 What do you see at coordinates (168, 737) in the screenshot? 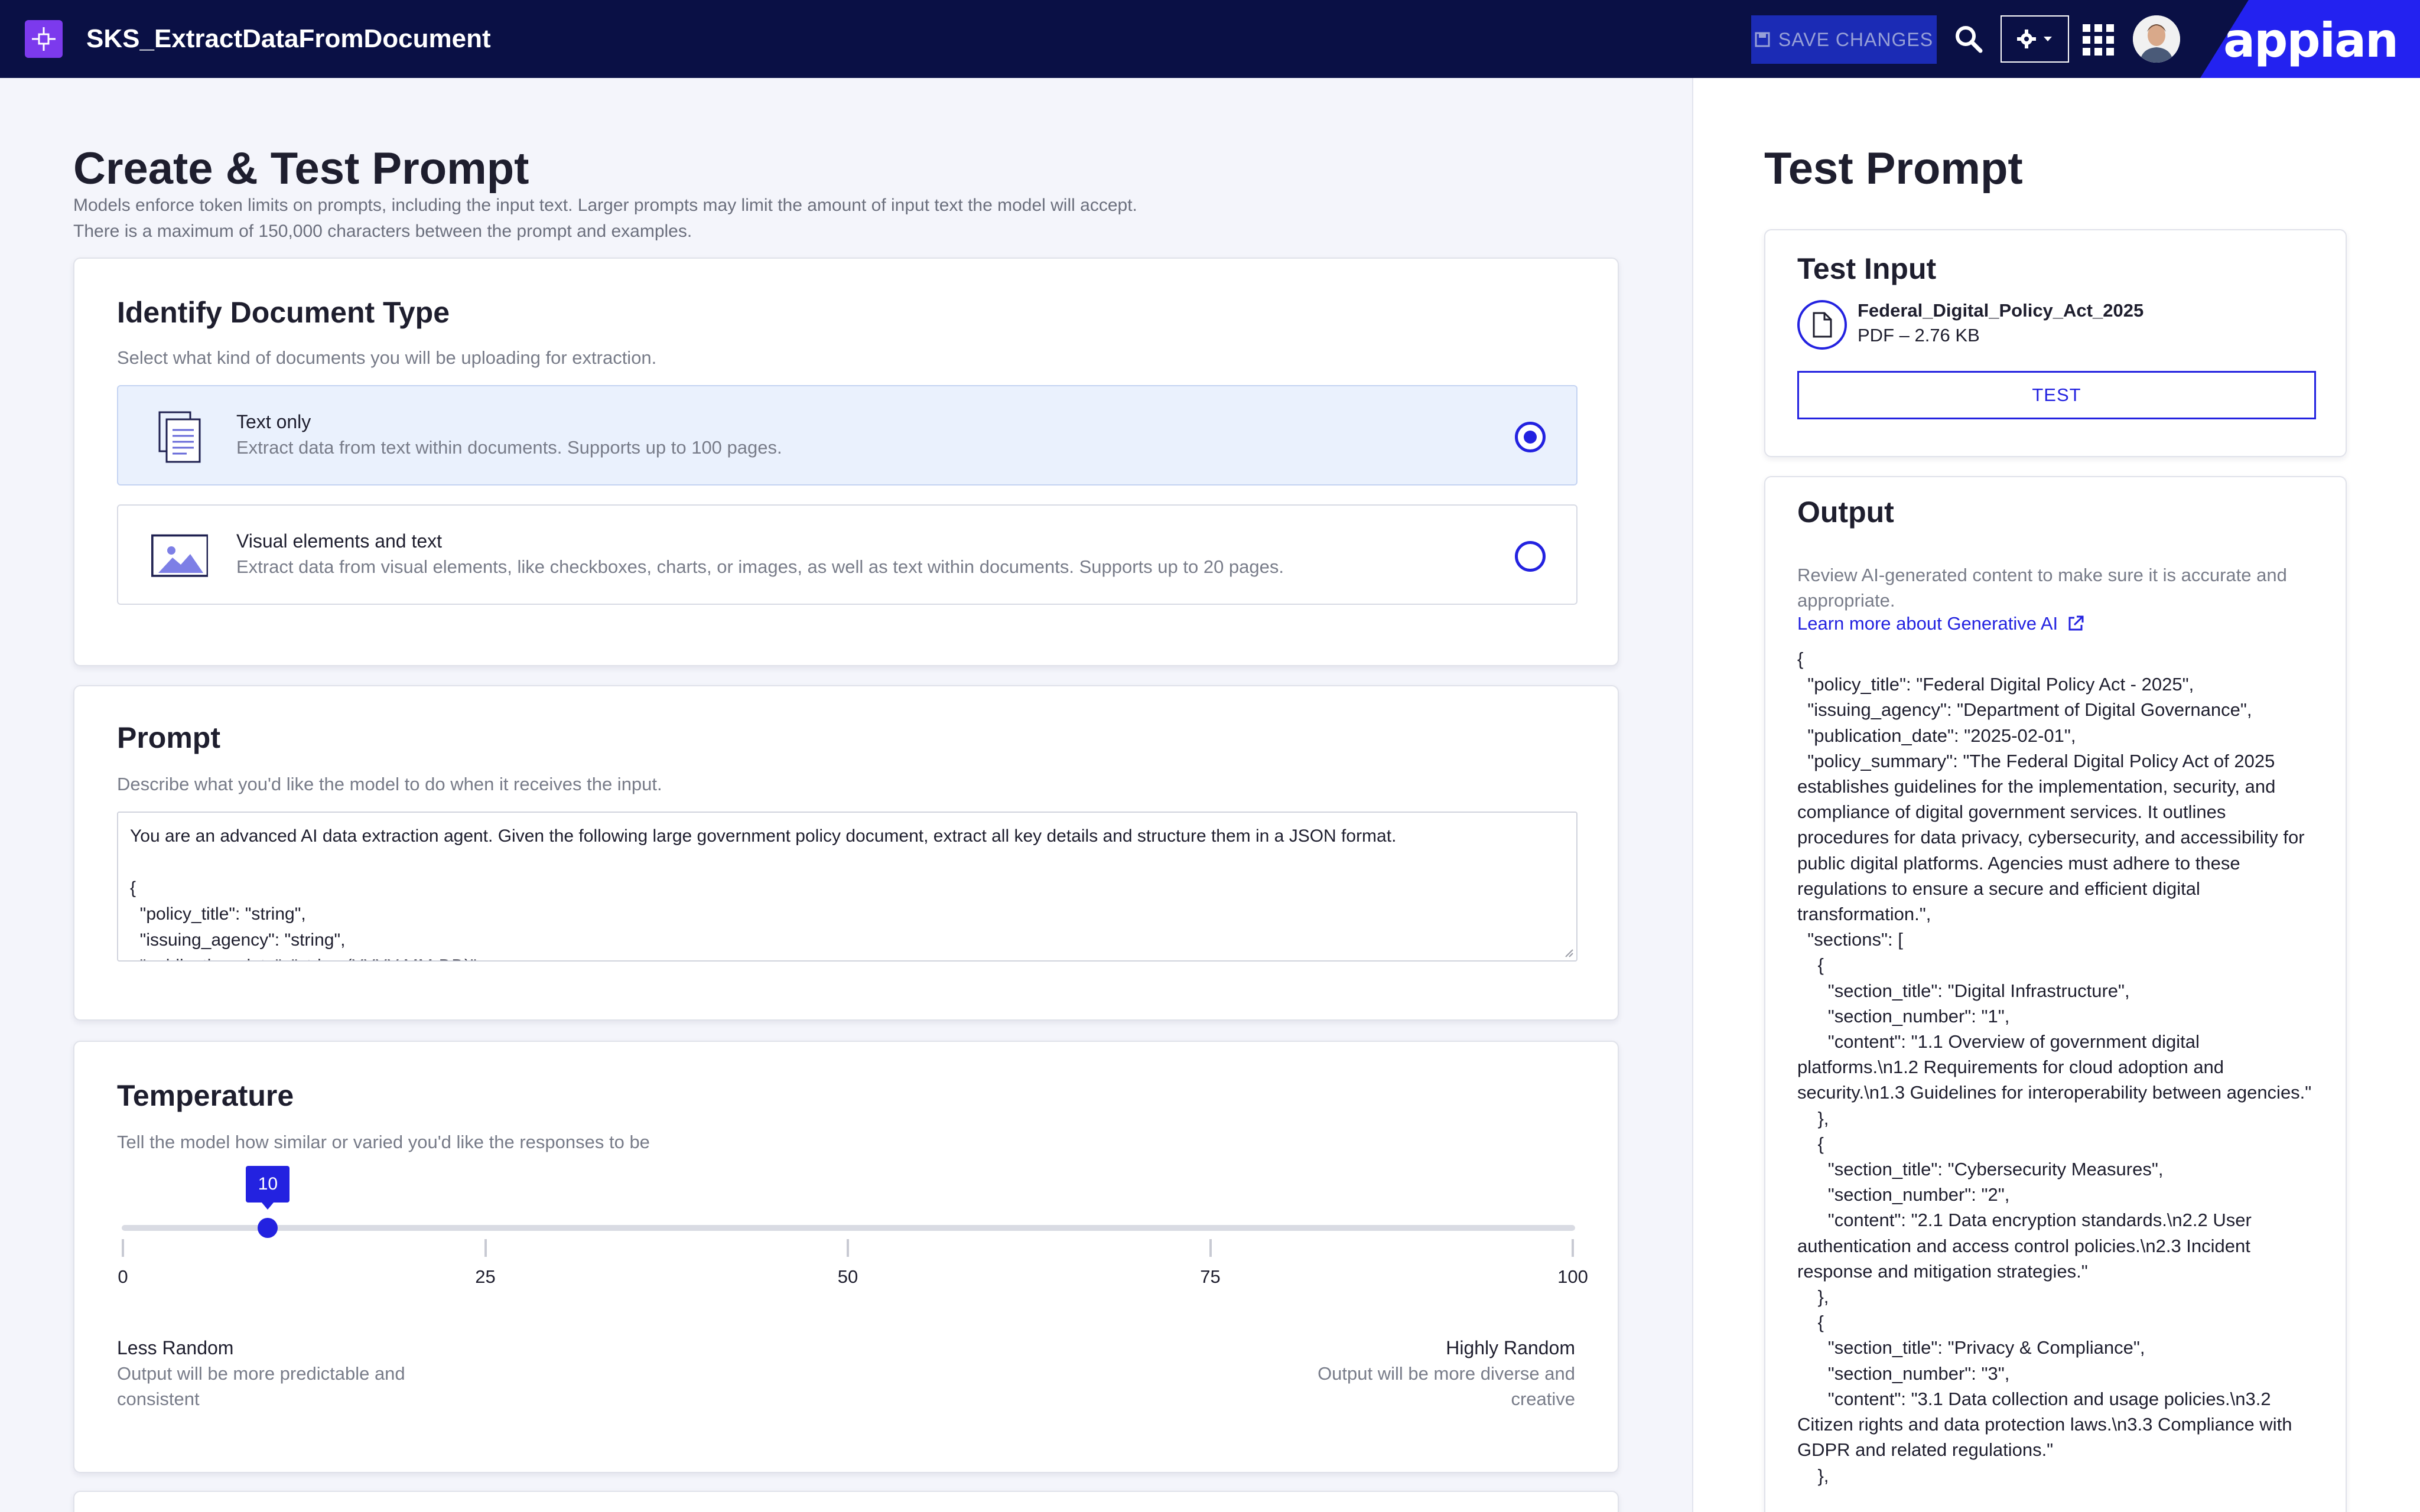
I see `prompt-title: Prompt` at bounding box center [168, 737].